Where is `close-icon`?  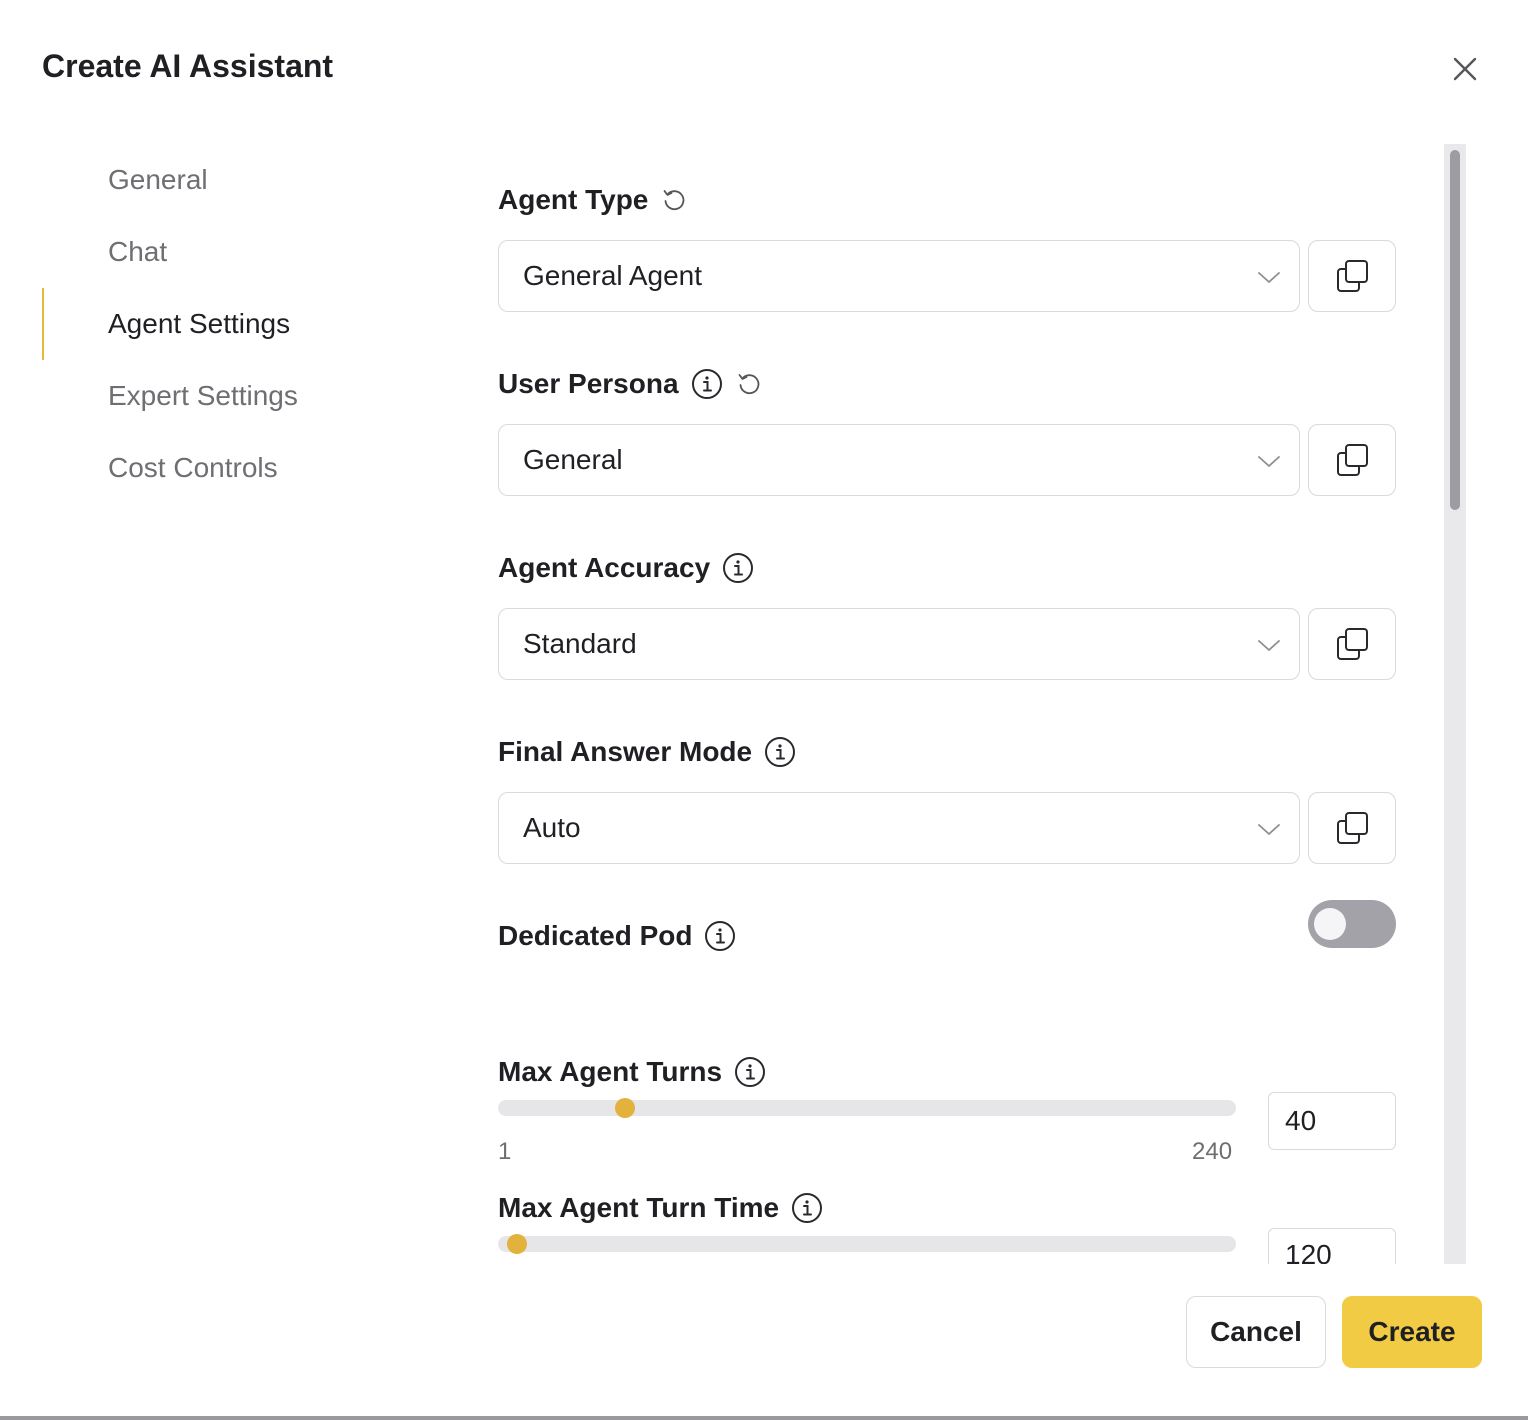
close-icon is located at coordinates (1465, 69).